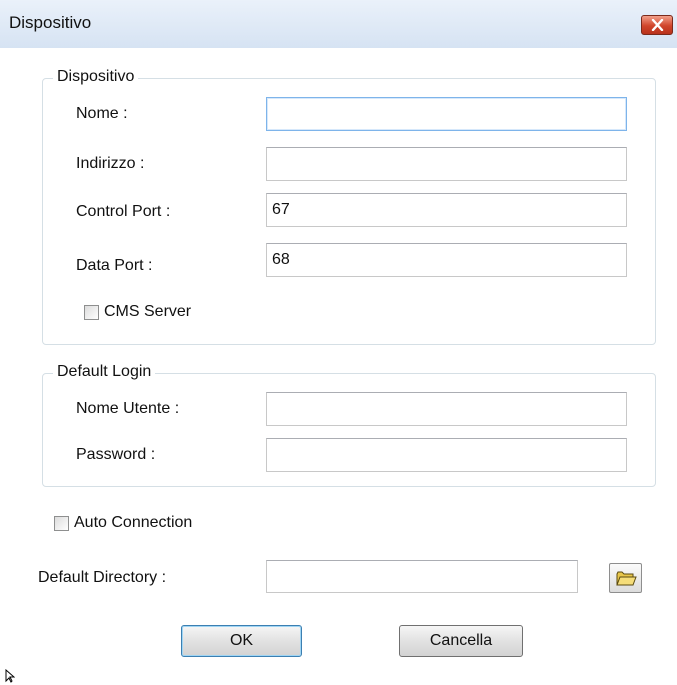  What do you see at coordinates (133, 523) in the screenshot?
I see `auto-connection-label: Auto Connection` at bounding box center [133, 523].